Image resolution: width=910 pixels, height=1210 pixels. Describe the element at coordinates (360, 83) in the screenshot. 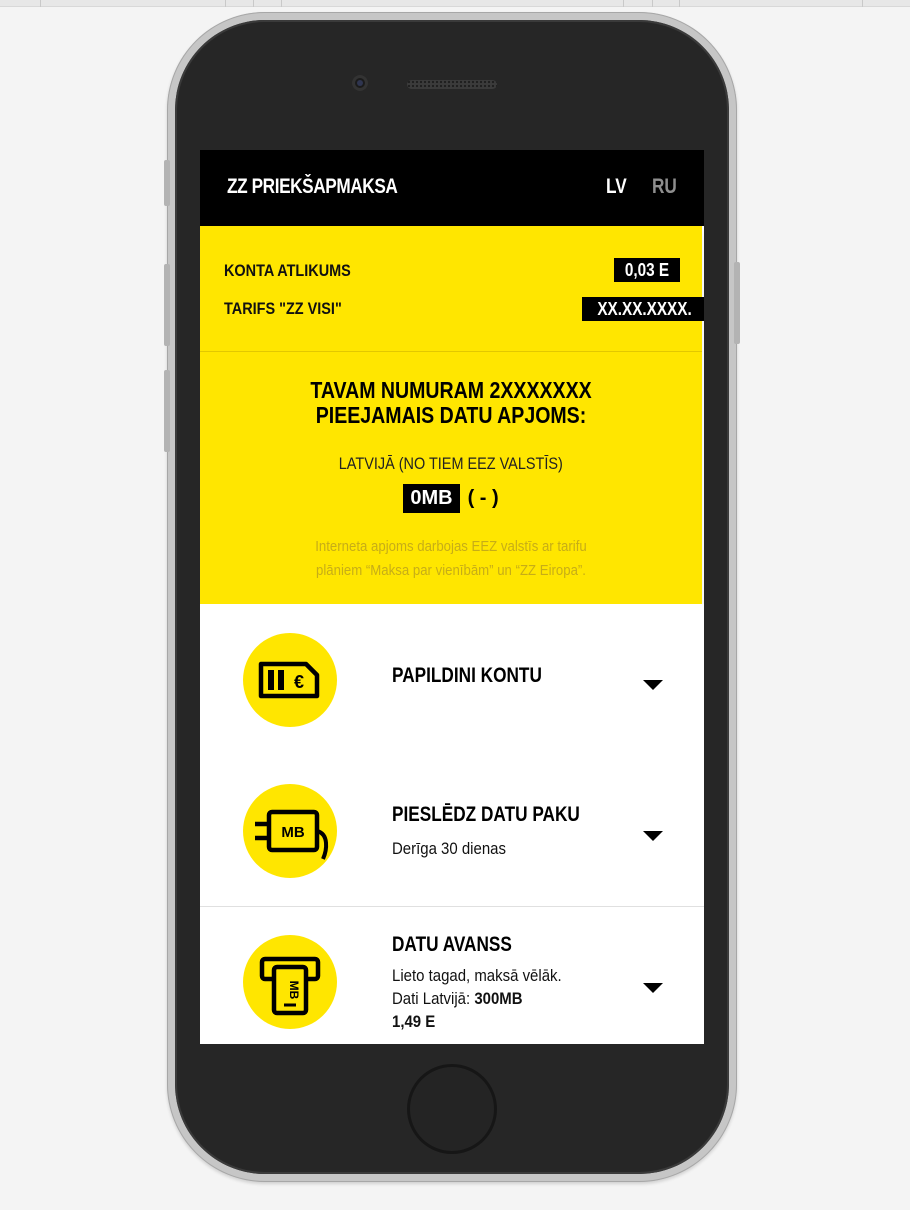

I see `front-camera` at that location.